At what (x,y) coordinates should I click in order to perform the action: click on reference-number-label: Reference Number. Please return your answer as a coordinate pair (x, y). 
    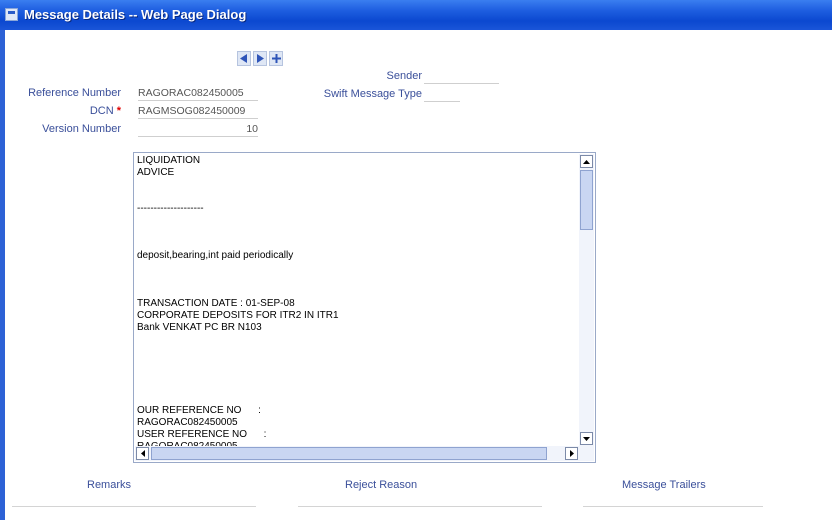
    Looking at the image, I should click on (74, 93).